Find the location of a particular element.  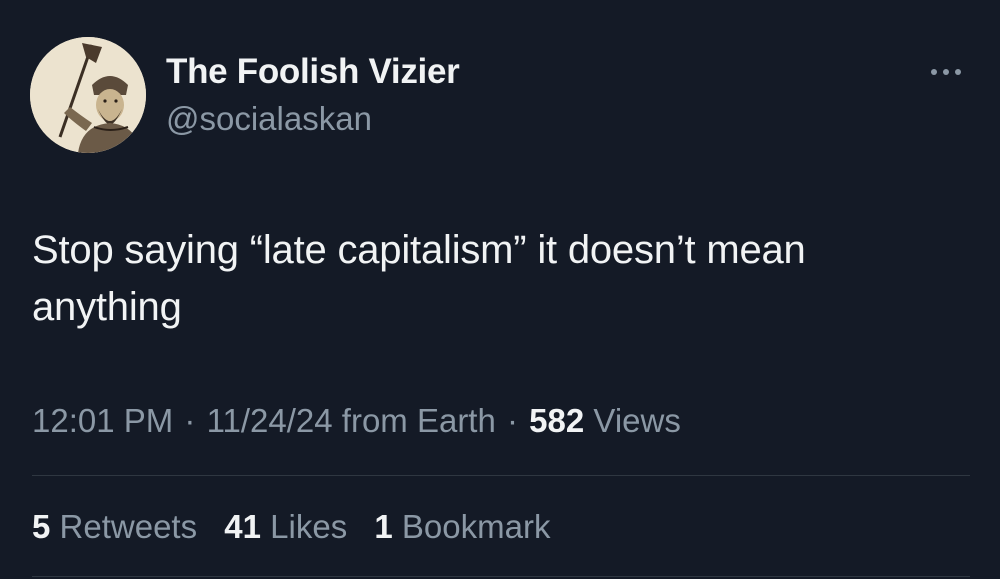

author-name: The Foolish Vizier is located at coordinates (313, 72).